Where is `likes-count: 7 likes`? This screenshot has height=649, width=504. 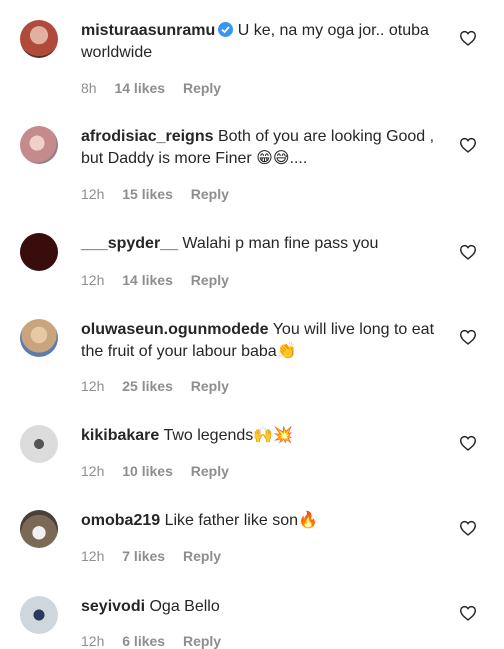 likes-count: 7 likes is located at coordinates (143, 556).